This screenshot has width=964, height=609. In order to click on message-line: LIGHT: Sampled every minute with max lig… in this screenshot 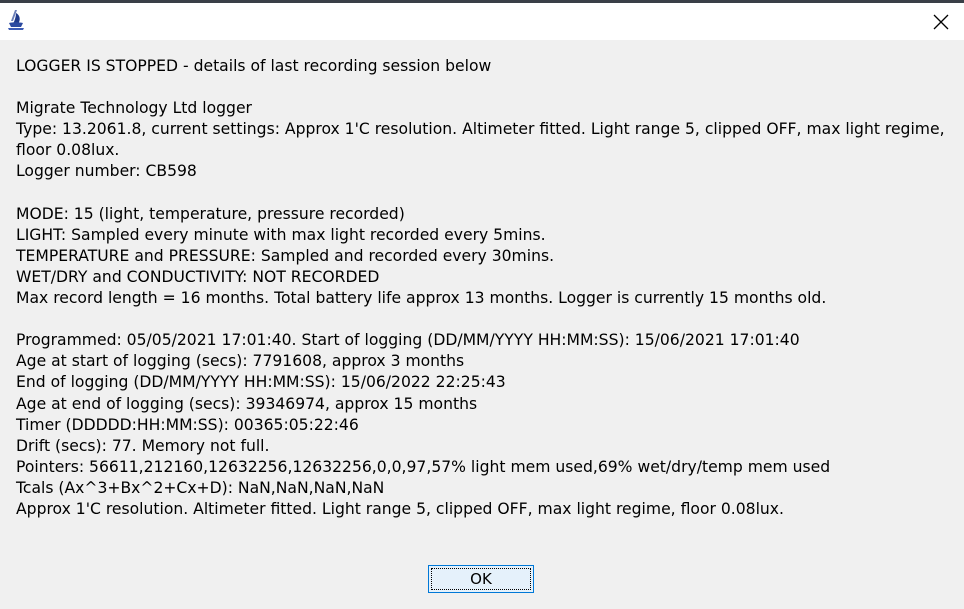, I will do `click(281, 234)`.